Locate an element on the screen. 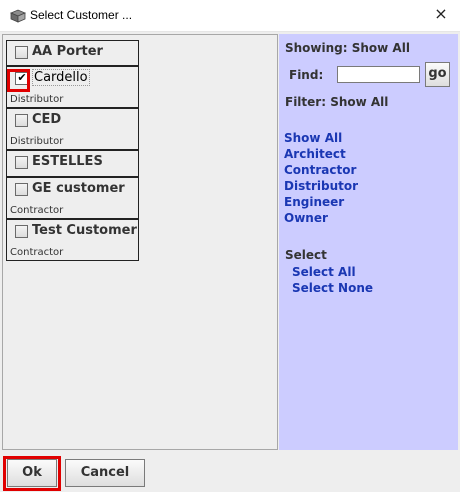 This screenshot has width=460, height=492. filter-link-contractor: Contractor is located at coordinates (320, 170).